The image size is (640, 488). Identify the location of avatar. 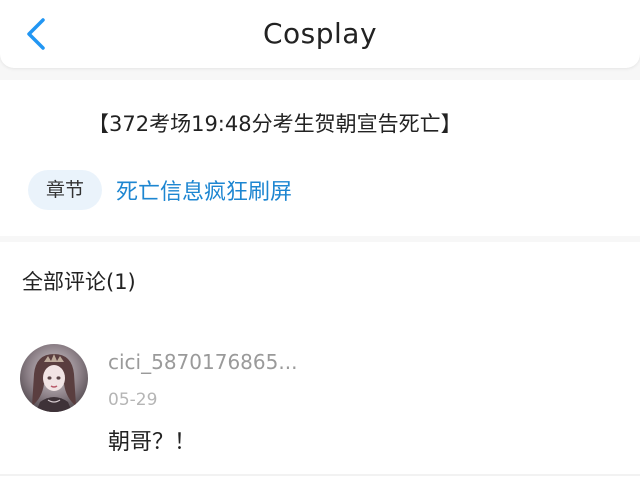
(54, 378).